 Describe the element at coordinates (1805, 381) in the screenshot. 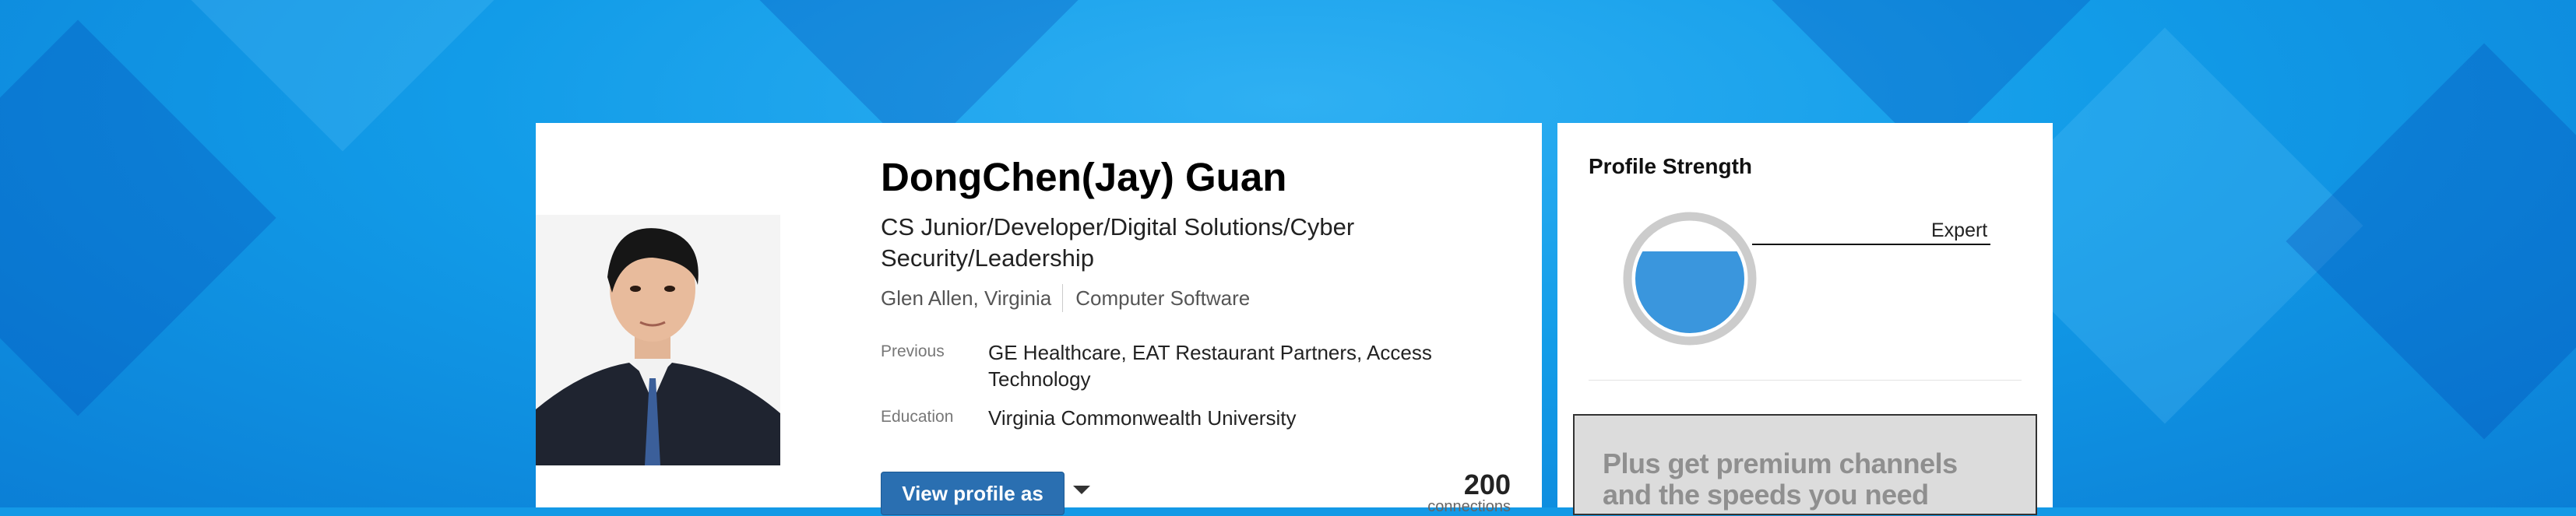

I see `sidebar-divider` at that location.